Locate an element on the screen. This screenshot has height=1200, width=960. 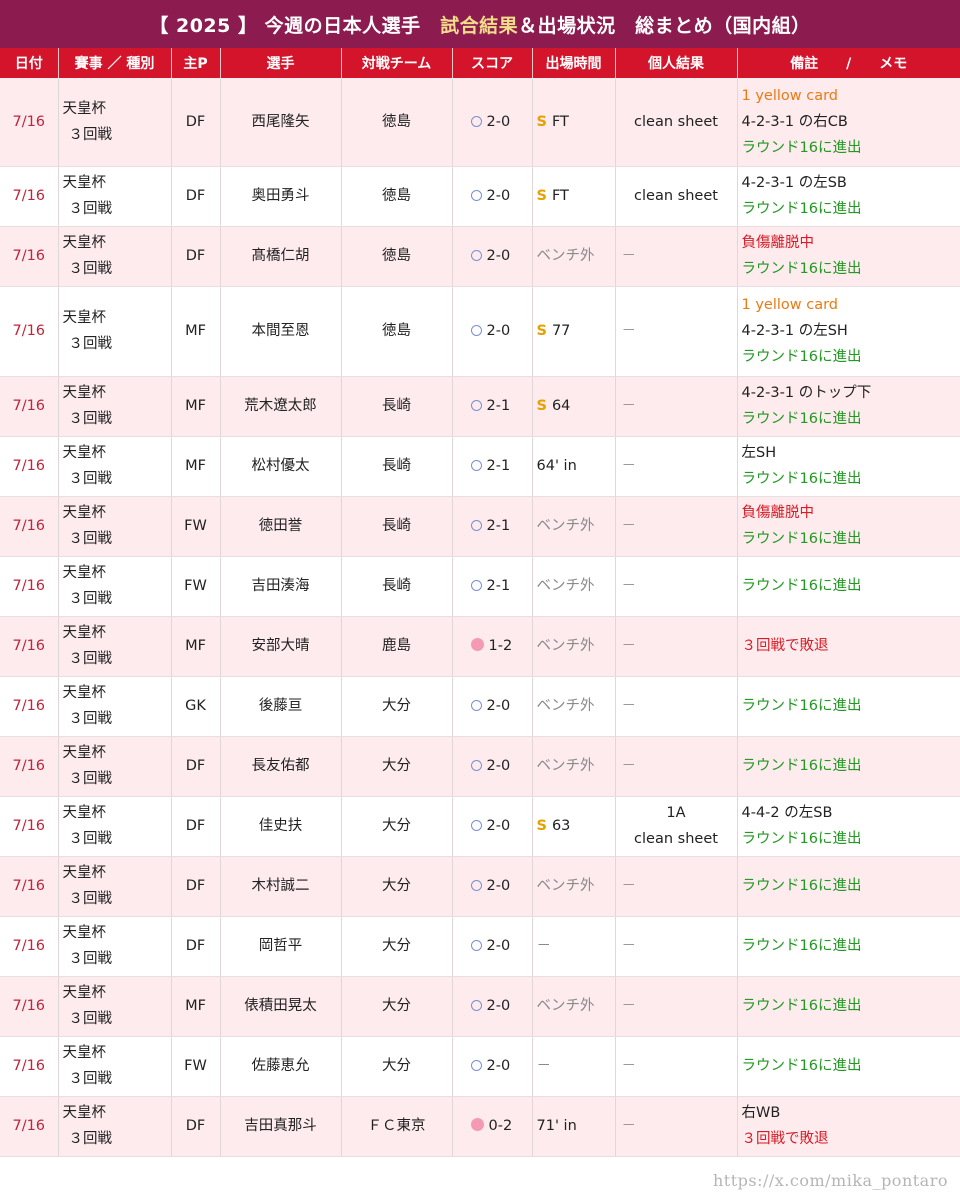
player-name: 松村優太 is located at coordinates (280, 466).